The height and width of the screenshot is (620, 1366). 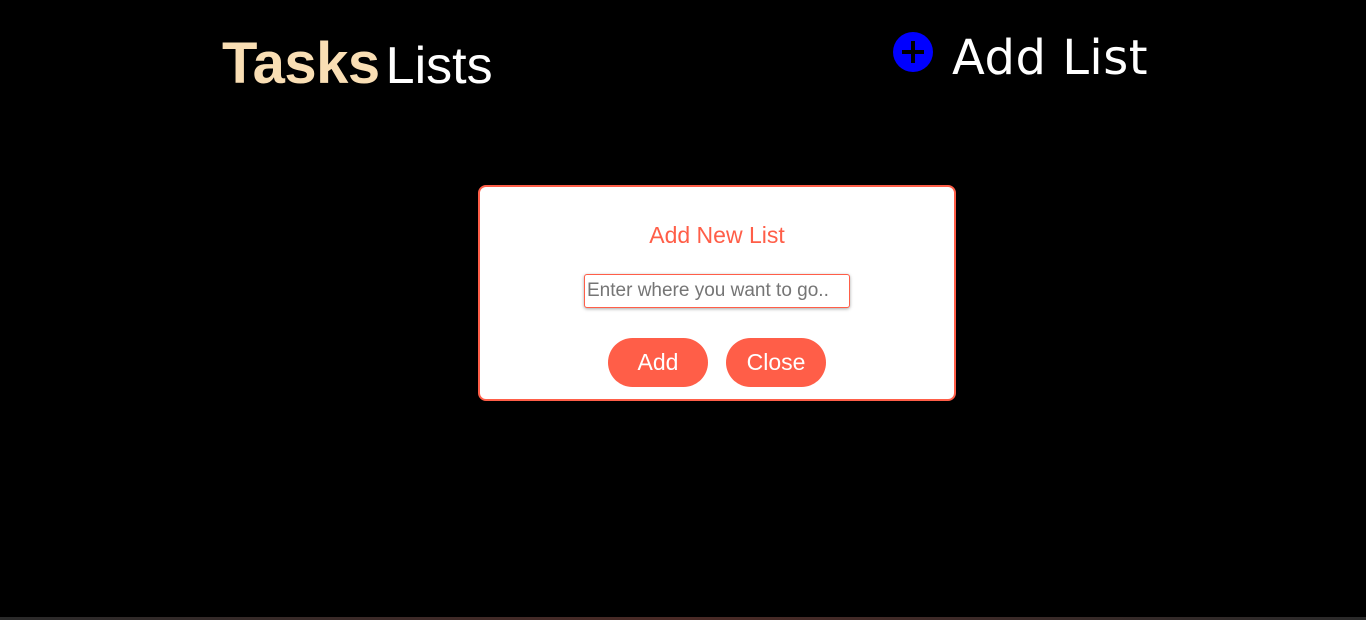 What do you see at coordinates (717, 235) in the screenshot?
I see `modal-title: Add New List` at bounding box center [717, 235].